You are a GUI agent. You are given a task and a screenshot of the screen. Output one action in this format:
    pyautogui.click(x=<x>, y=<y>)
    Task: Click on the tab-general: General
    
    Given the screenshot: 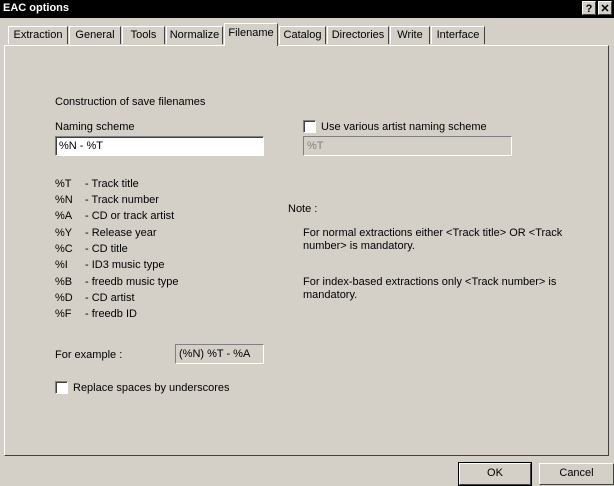 What is the action you would take?
    pyautogui.click(x=95, y=35)
    